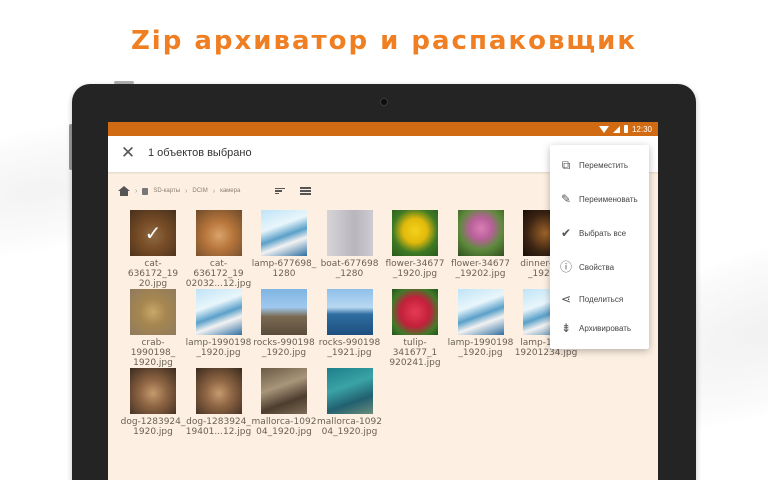  Describe the element at coordinates (200, 153) in the screenshot. I see `selection-title: 1 объектов выбрано` at that location.